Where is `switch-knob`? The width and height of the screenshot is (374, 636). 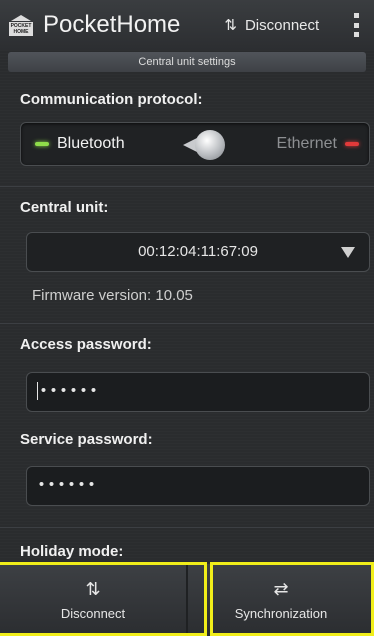
switch-knob is located at coordinates (206, 145).